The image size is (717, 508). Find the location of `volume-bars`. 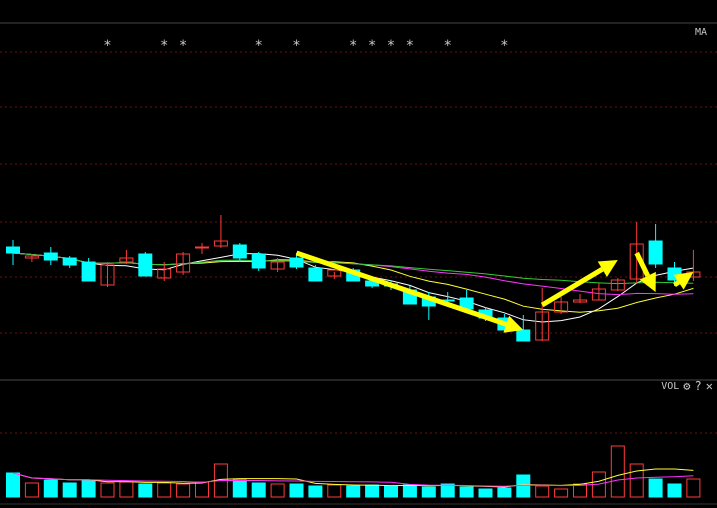

volume-bars is located at coordinates (353, 471).